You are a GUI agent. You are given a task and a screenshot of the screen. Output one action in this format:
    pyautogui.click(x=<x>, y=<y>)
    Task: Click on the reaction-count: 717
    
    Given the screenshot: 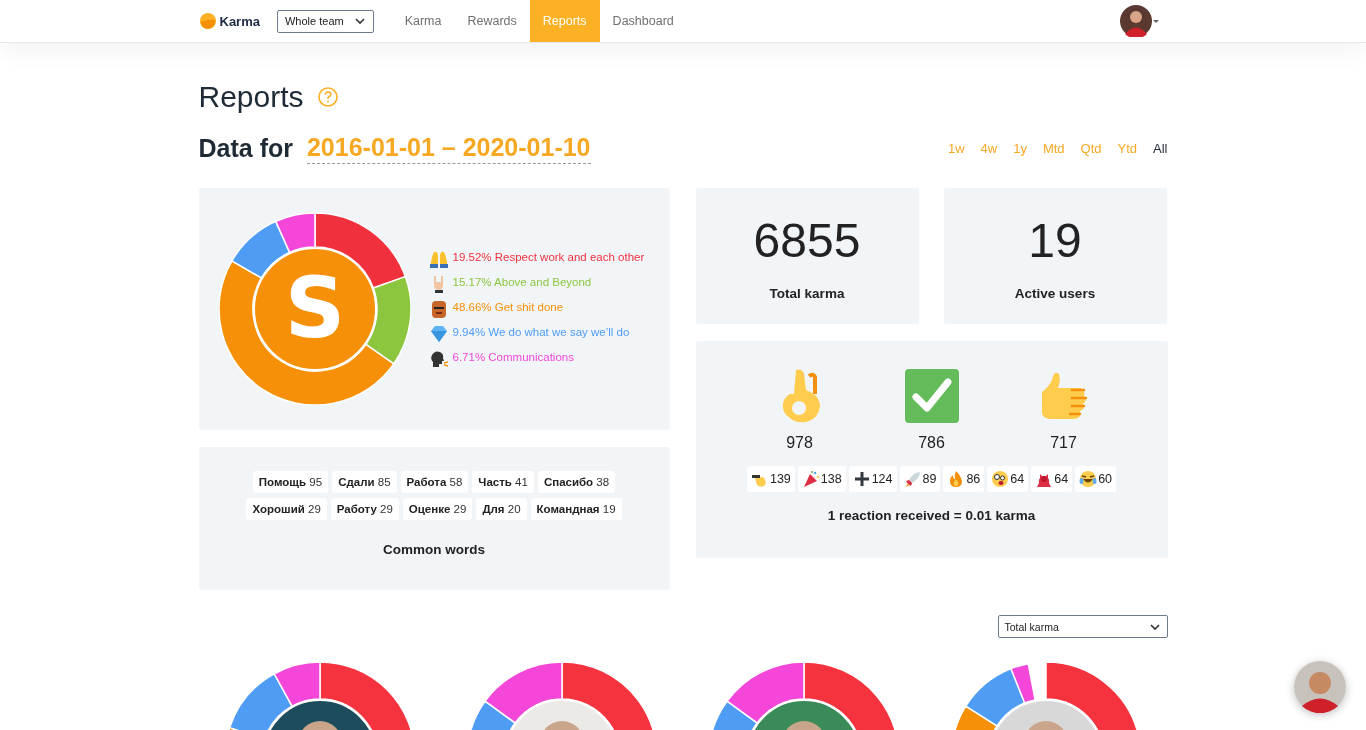 What is the action you would take?
    pyautogui.click(x=1063, y=443)
    